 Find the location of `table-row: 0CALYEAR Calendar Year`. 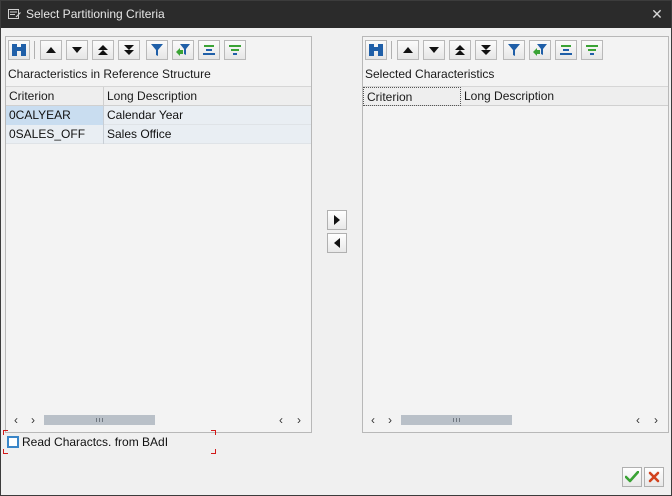

table-row: 0CALYEAR Calendar Year is located at coordinates (158, 115).